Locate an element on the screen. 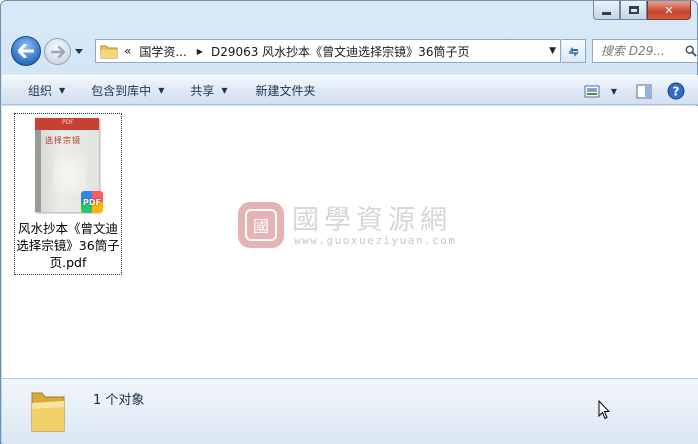  preview-pane-icon is located at coordinates (644, 91).